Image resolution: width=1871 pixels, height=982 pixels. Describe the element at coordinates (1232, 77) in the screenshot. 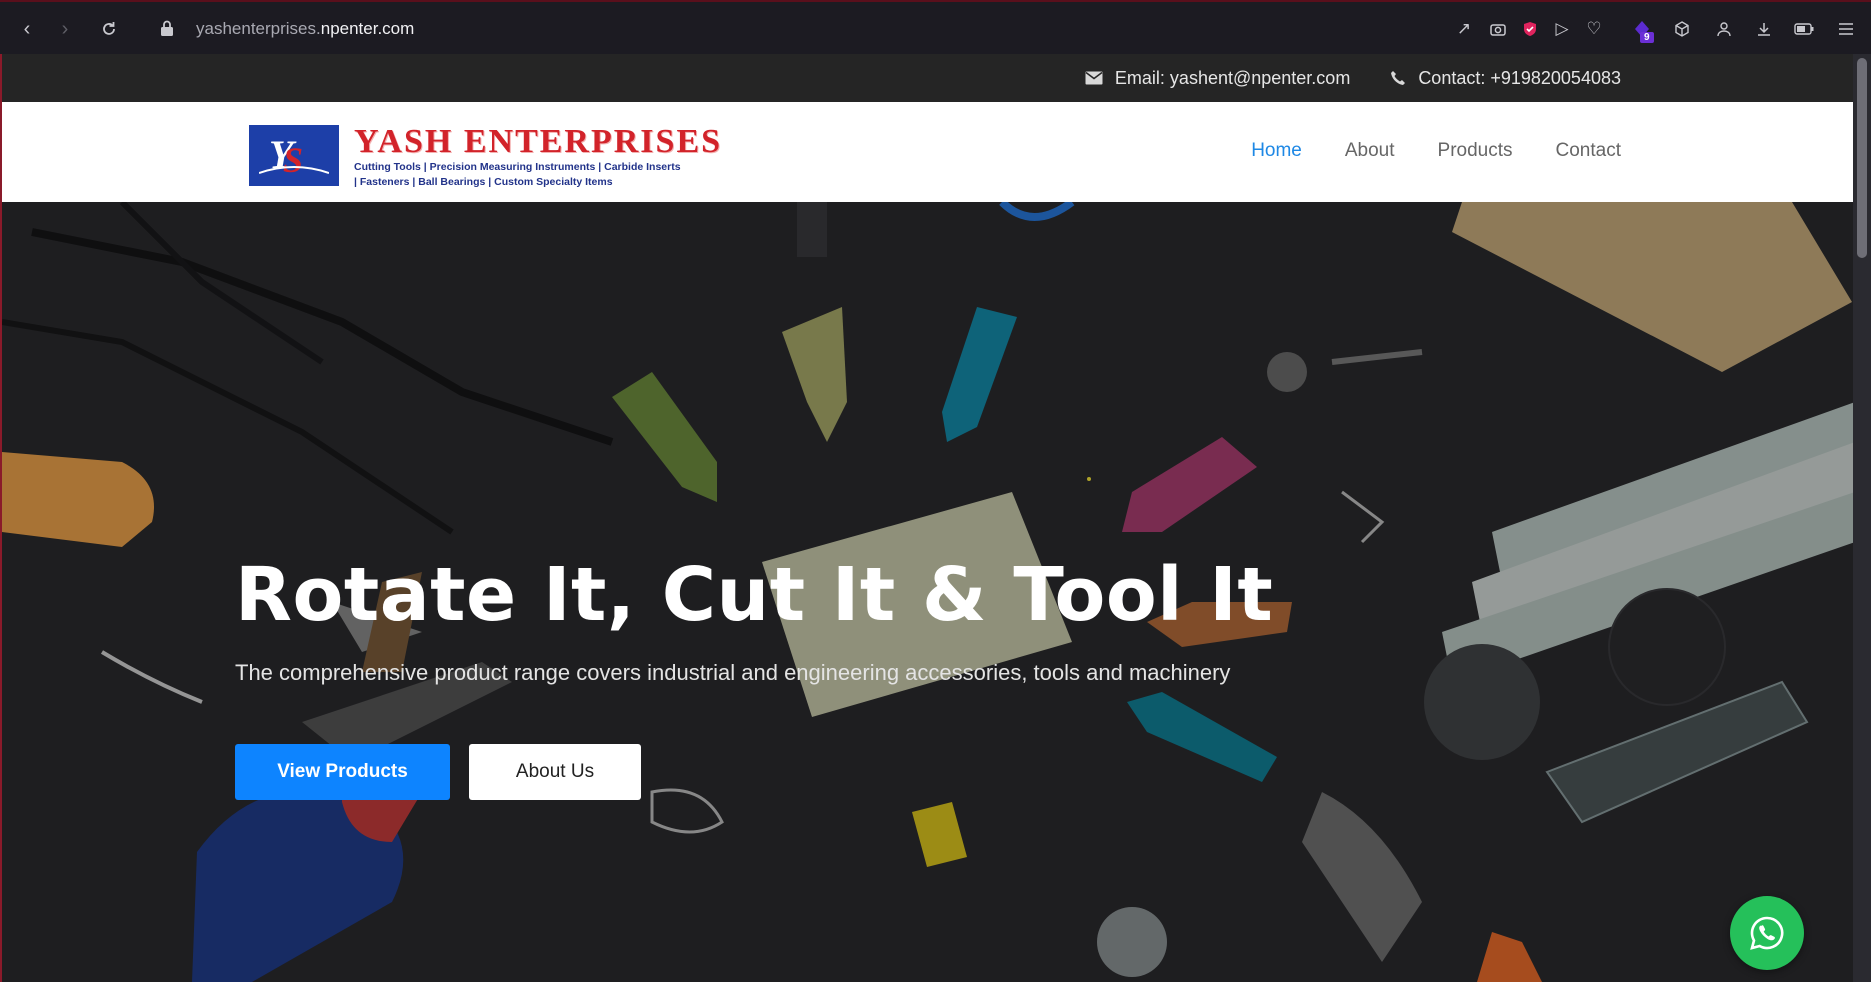

I see `email-text: Email: yashent@npenter.com` at that location.